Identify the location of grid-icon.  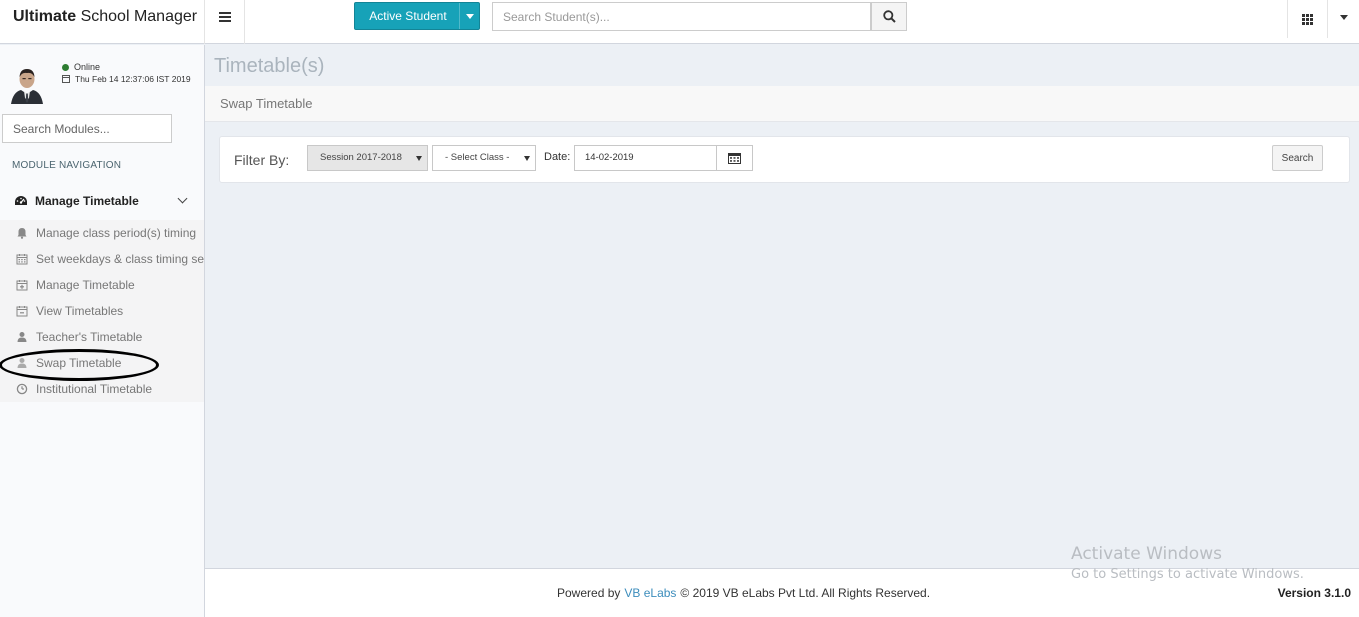
(1307, 19).